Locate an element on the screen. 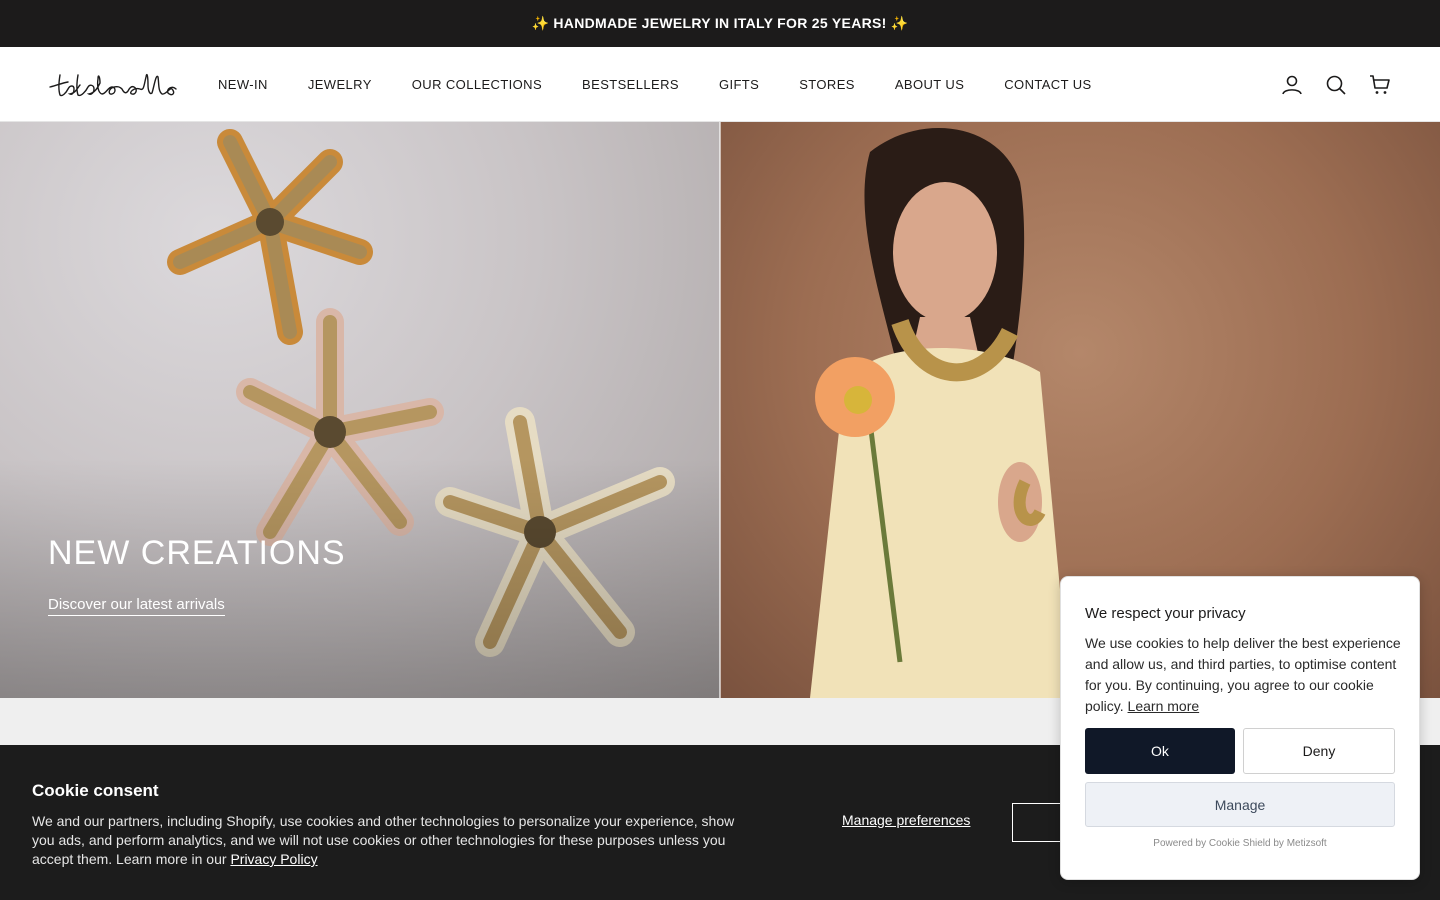 Image resolution: width=1440 pixels, height=900 pixels. deny-button: Deny is located at coordinates (1319, 751).